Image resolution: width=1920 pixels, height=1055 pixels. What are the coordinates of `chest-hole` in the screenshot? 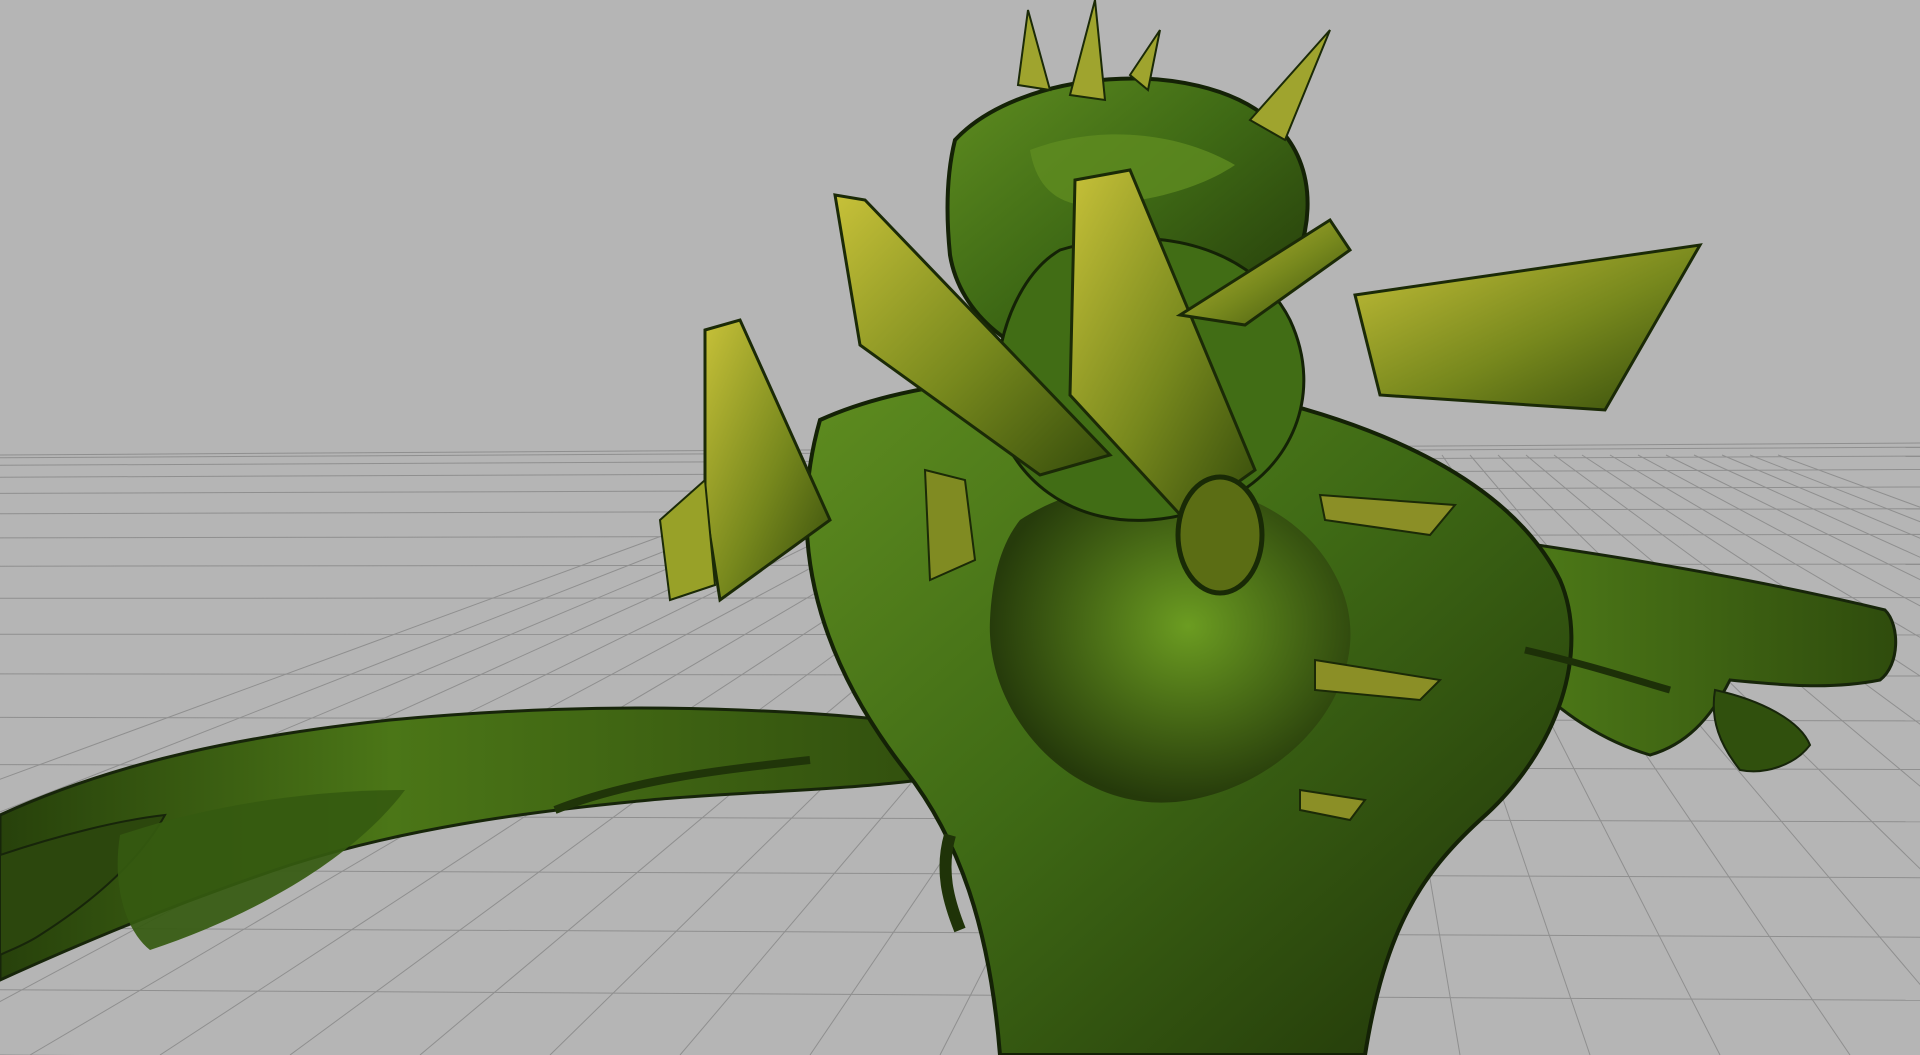 It's located at (1220, 535).